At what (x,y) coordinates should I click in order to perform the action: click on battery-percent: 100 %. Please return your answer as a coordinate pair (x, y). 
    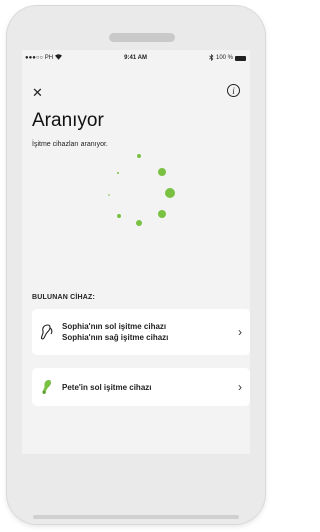
    Looking at the image, I should click on (224, 58).